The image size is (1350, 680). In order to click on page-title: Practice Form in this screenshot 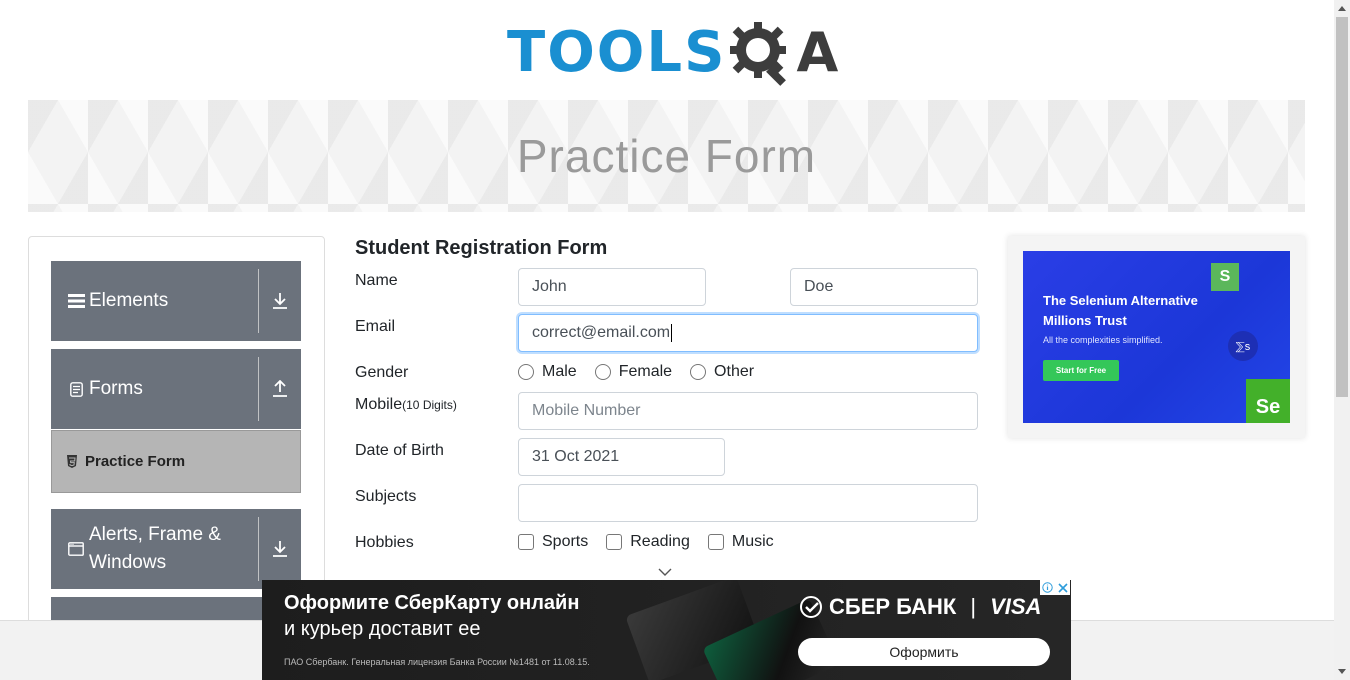, I will do `click(666, 156)`.